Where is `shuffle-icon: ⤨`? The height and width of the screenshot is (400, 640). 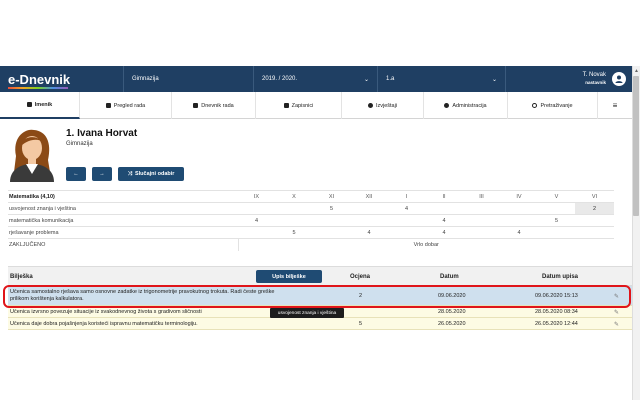 shuffle-icon: ⤨ is located at coordinates (129, 173).